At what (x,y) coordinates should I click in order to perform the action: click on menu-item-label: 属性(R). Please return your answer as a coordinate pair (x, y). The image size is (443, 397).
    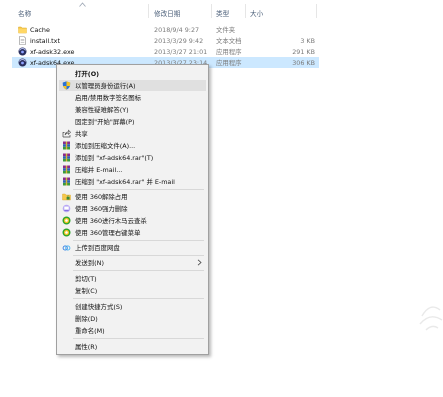
    Looking at the image, I should click on (86, 347).